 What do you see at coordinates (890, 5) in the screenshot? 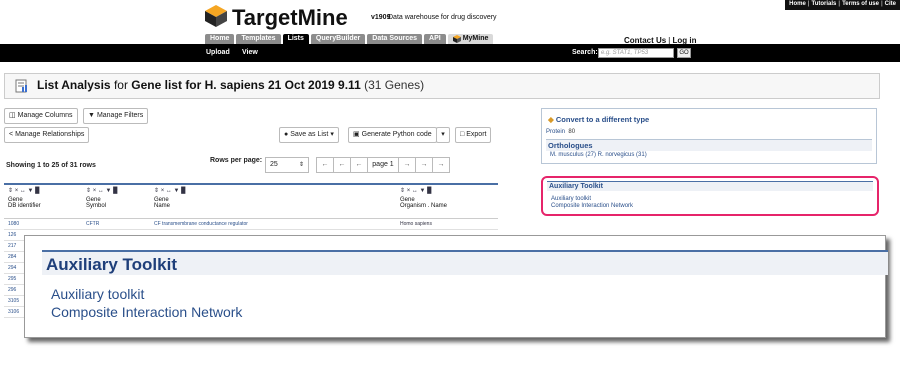
I see `top-link-cite: Cite` at bounding box center [890, 5].